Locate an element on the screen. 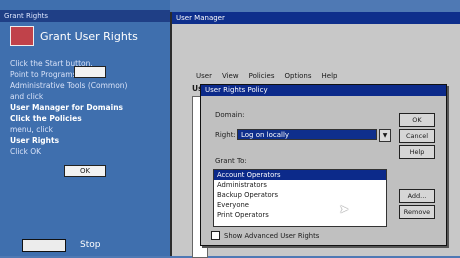 Image resolution: width=460 pixels, height=258 pixels. right-label: Right: is located at coordinates (225, 135).